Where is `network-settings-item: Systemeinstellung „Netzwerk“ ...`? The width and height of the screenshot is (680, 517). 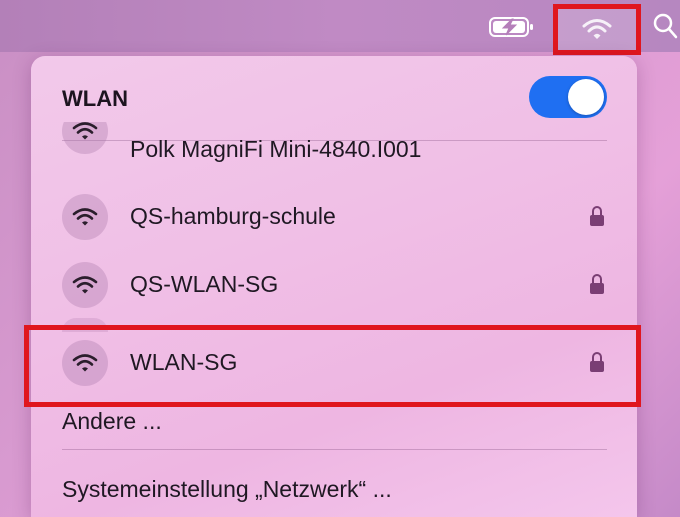 network-settings-item: Systemeinstellung „Netzwerk“ ... is located at coordinates (227, 489).